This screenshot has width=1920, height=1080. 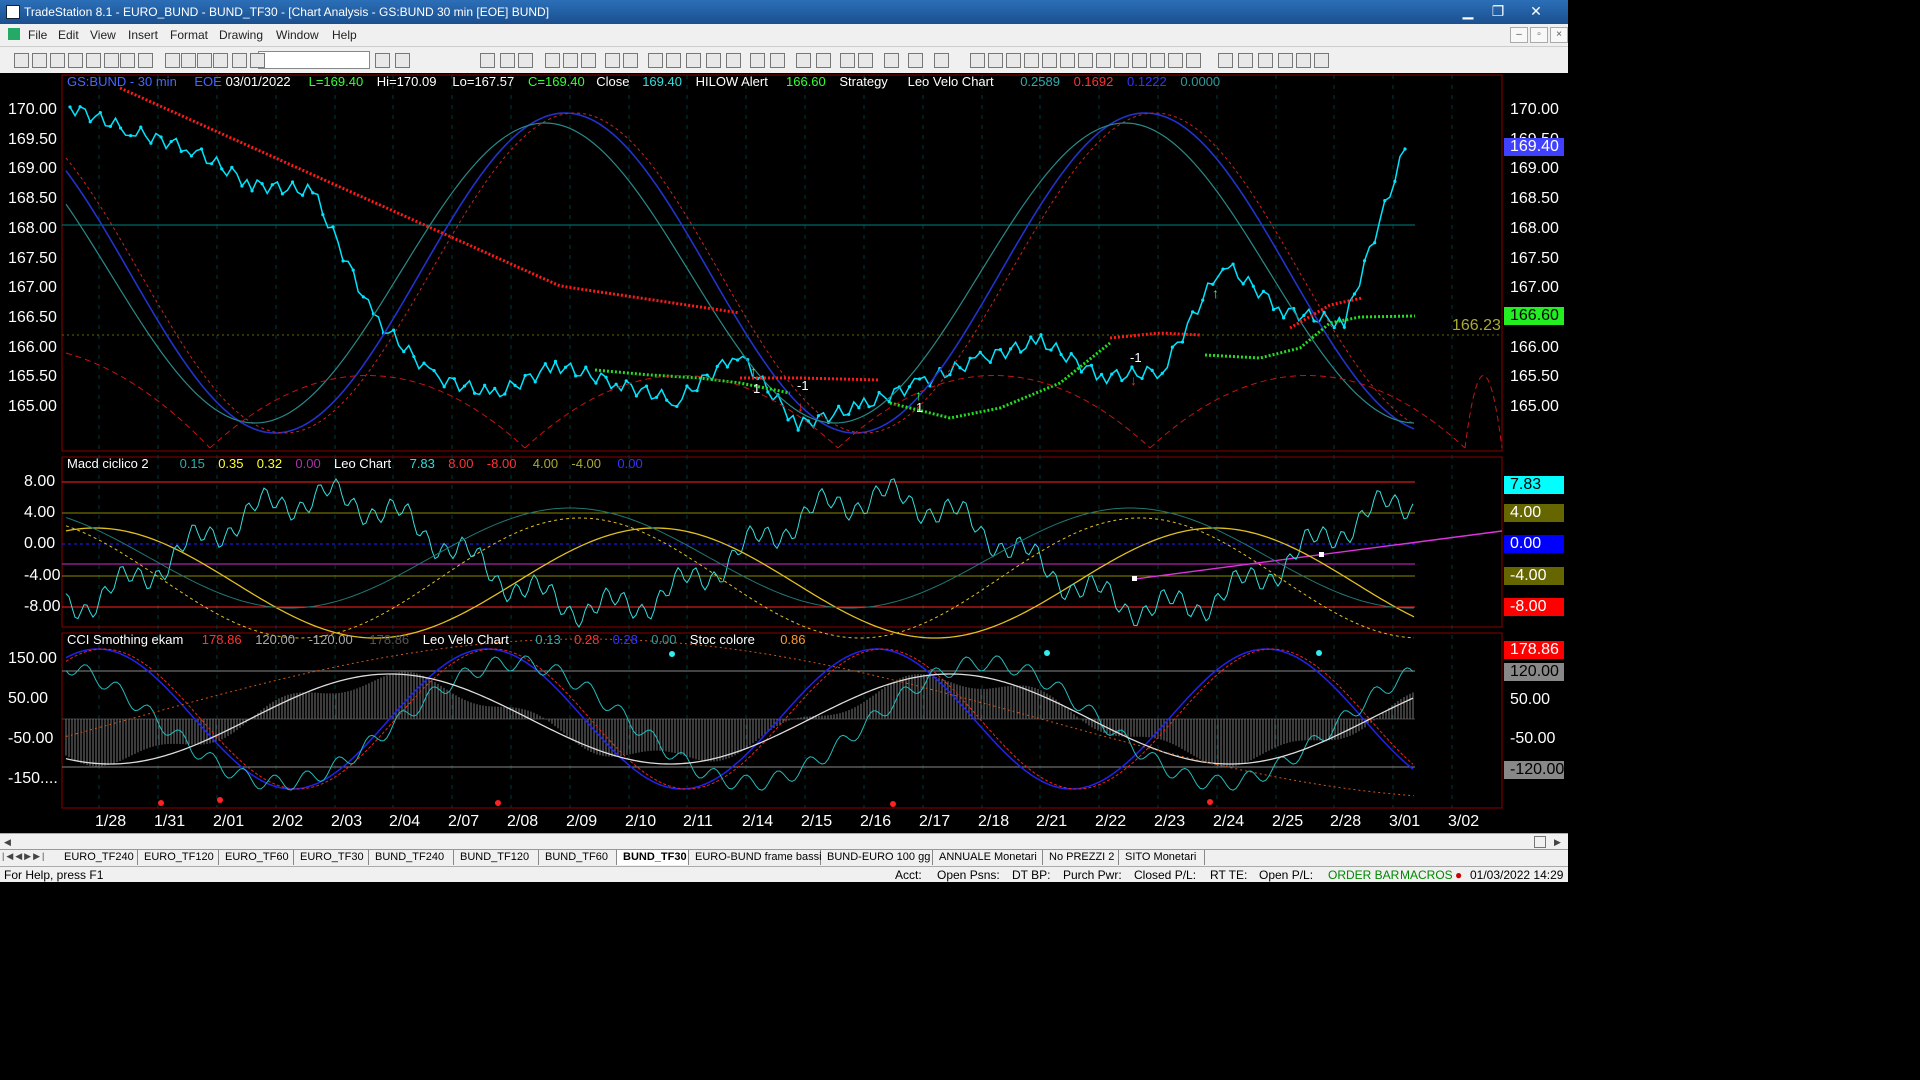 I want to click on tab-euro-bund-frame-bassi: EURO-BUND frame bassi, so click(x=755, y=857).